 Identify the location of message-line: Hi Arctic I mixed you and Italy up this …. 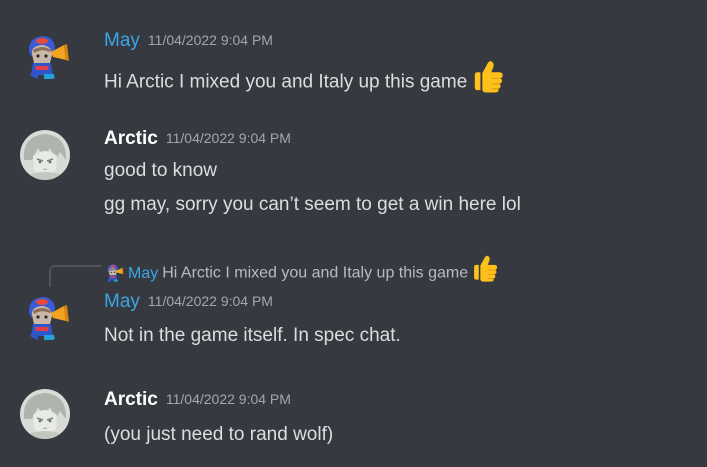
(286, 82).